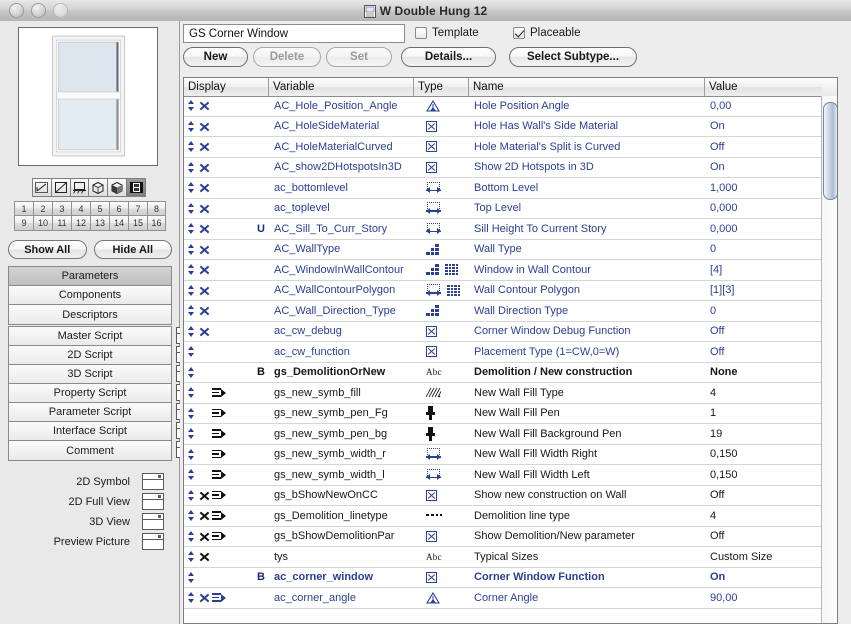 The image size is (851, 624). I want to click on section-view-icon, so click(79, 187).